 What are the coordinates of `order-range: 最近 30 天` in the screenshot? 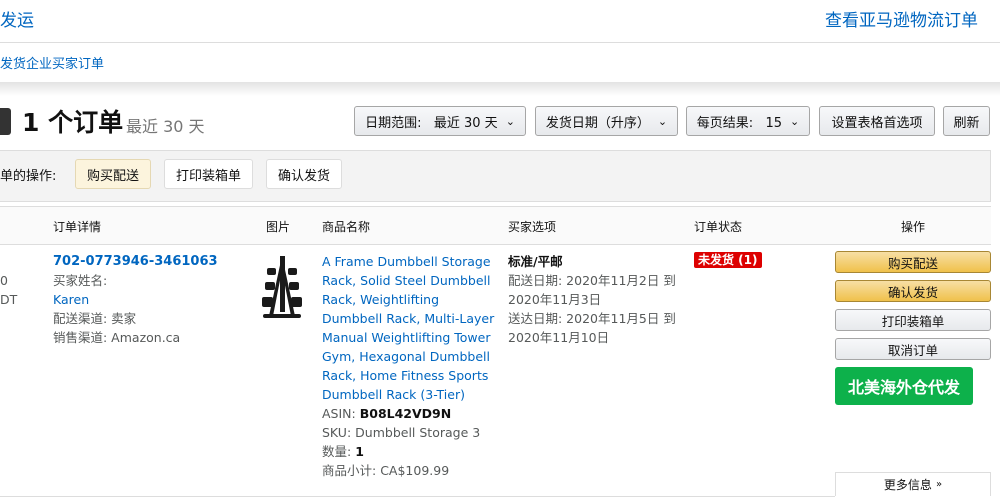 It's located at (165, 126).